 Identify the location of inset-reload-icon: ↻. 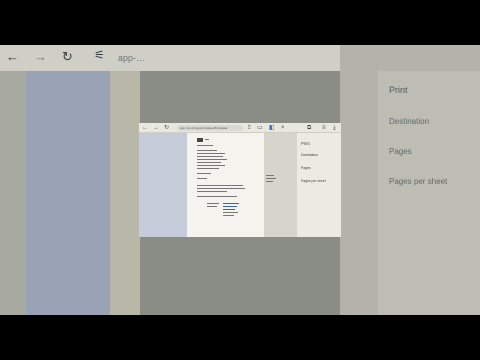
(166, 128).